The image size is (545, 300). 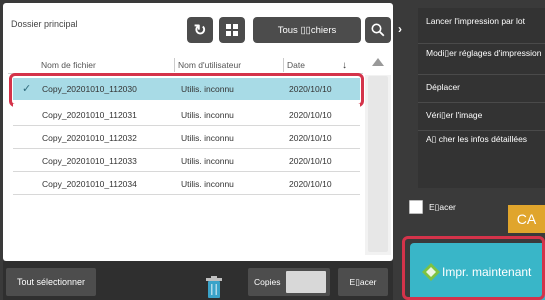 I want to click on refresh-button: ↻, so click(x=200, y=30).